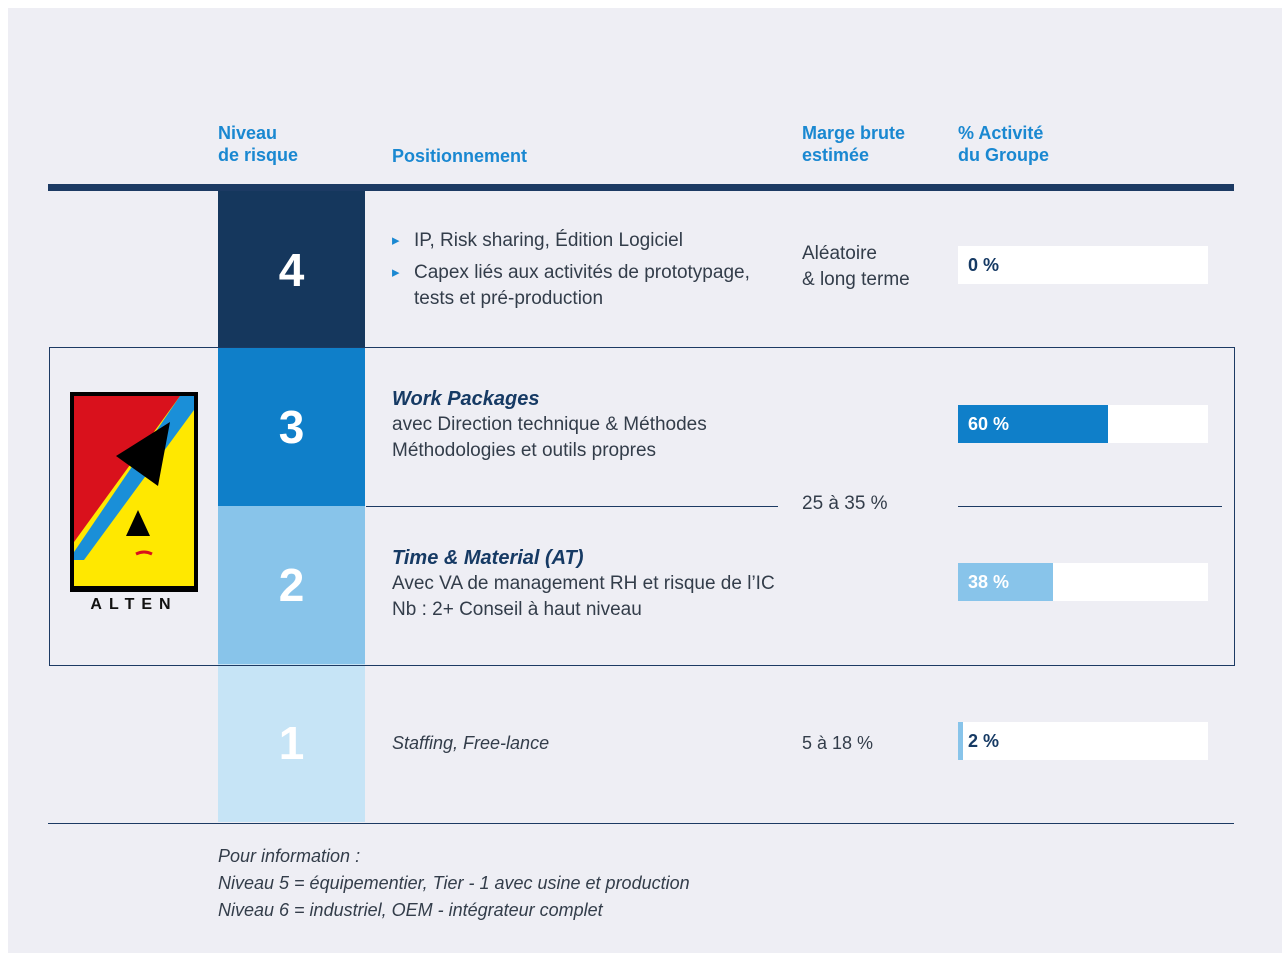 This screenshot has height=955, width=1288. Describe the element at coordinates (289, 856) in the screenshot. I see `info-note-line-1: Pour information :` at that location.